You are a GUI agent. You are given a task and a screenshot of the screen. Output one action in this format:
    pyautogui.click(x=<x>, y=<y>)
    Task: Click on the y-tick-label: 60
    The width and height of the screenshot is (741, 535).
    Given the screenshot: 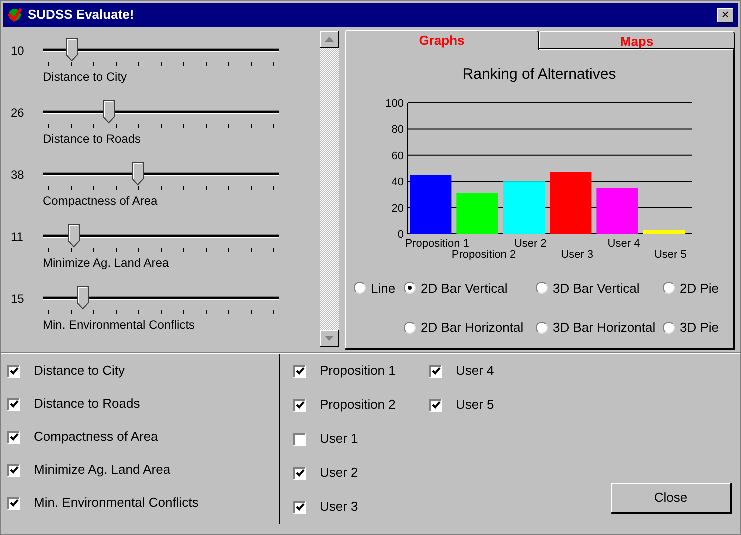 What is the action you would take?
    pyautogui.click(x=397, y=156)
    